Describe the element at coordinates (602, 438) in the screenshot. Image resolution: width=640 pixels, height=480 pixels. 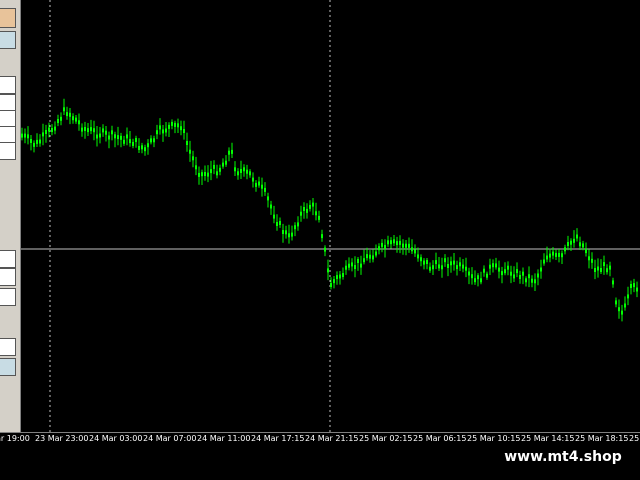
I see `time-axis-label: 25 Mar 18:15` at that location.